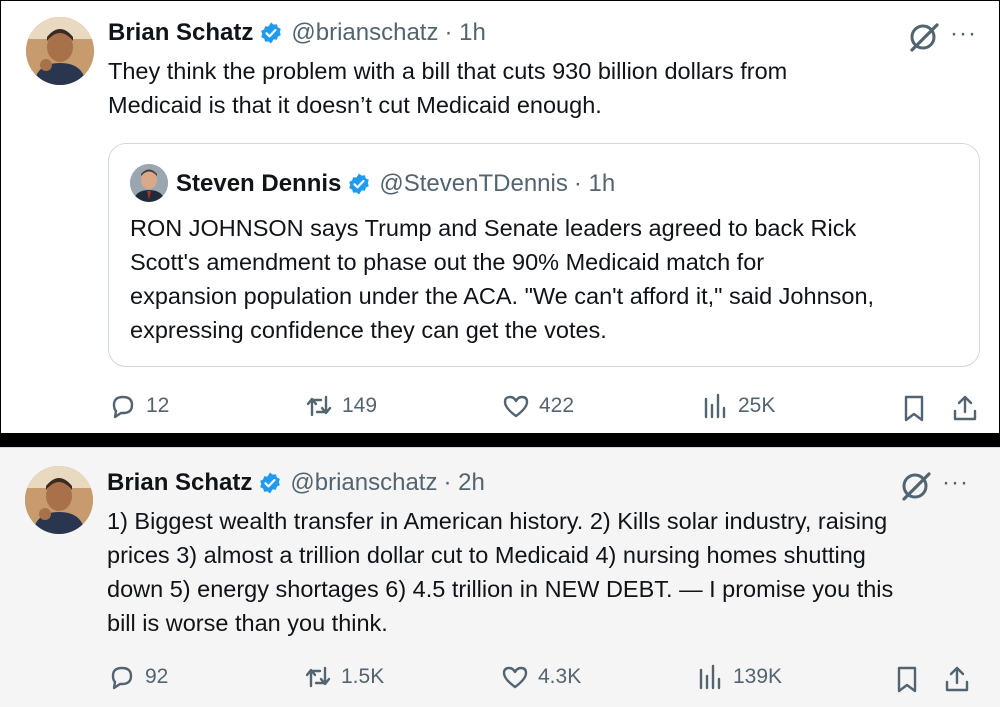 This screenshot has width=1000, height=707. I want to click on views-button: 139K, so click(738, 677).